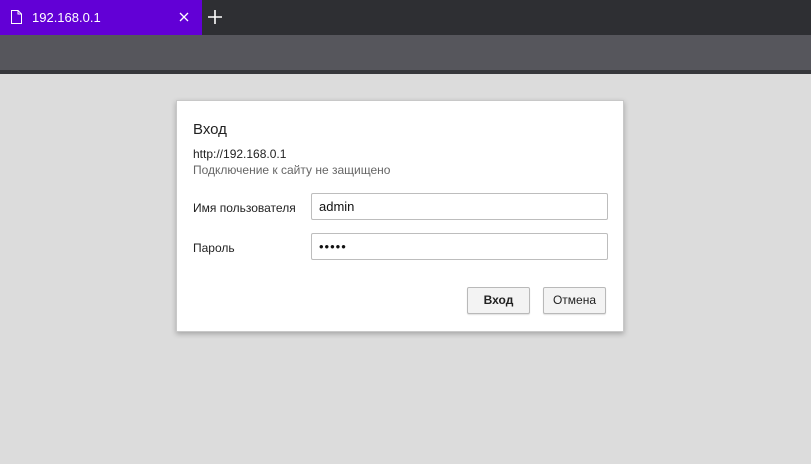  I want to click on close-icon, so click(184, 16).